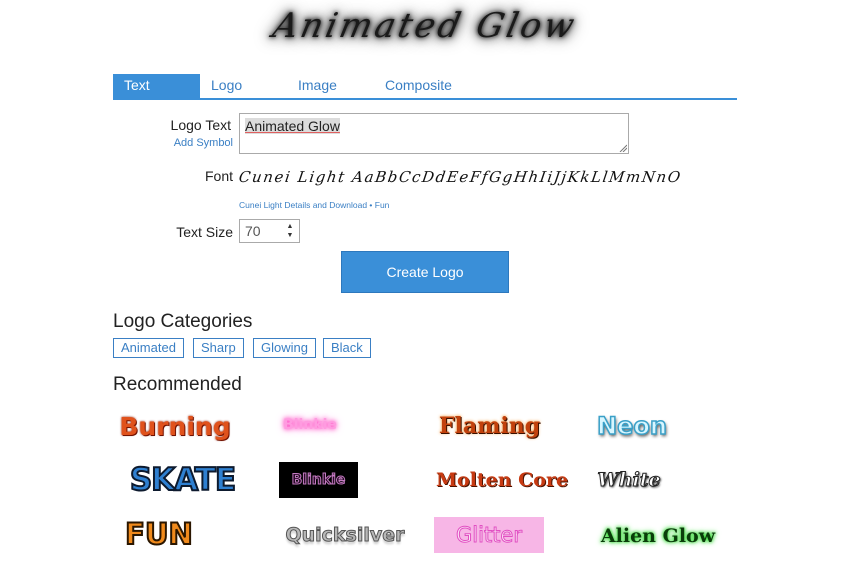  Describe the element at coordinates (226, 86) in the screenshot. I see `tab-logo: Logo` at that location.